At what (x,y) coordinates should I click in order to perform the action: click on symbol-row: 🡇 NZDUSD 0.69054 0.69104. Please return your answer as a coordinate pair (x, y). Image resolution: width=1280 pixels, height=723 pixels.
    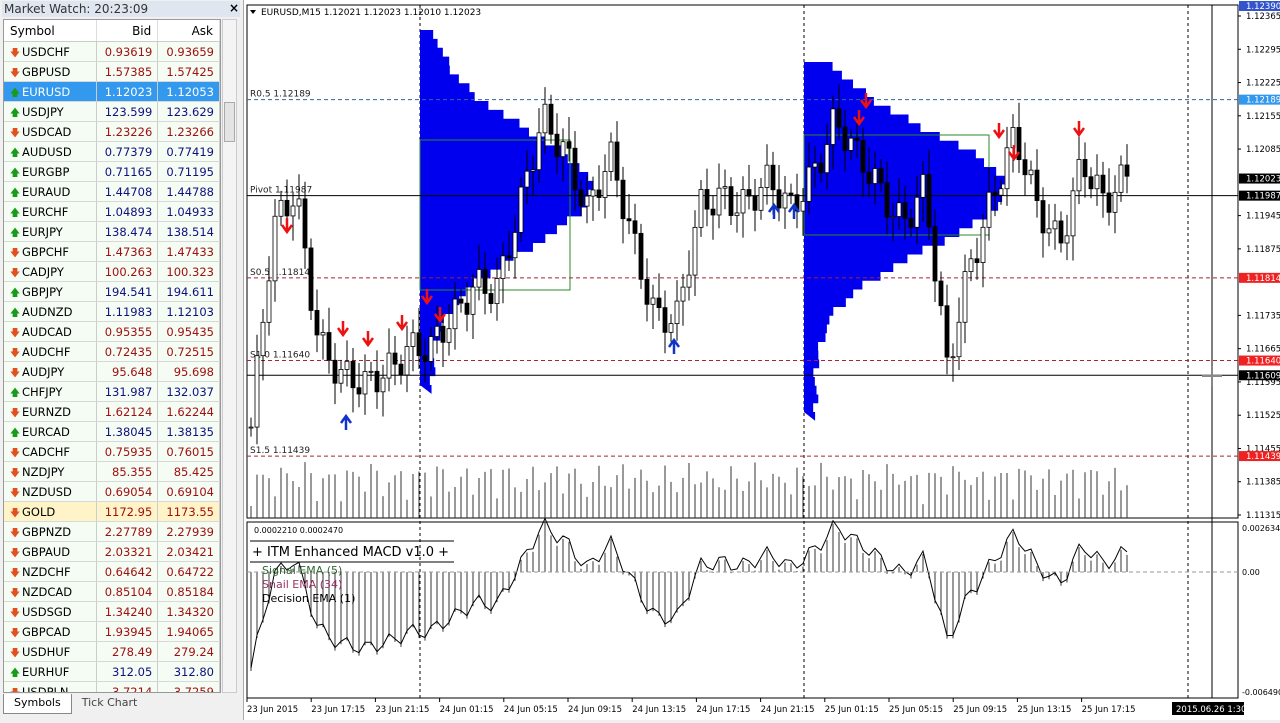
    Looking at the image, I should click on (112, 492).